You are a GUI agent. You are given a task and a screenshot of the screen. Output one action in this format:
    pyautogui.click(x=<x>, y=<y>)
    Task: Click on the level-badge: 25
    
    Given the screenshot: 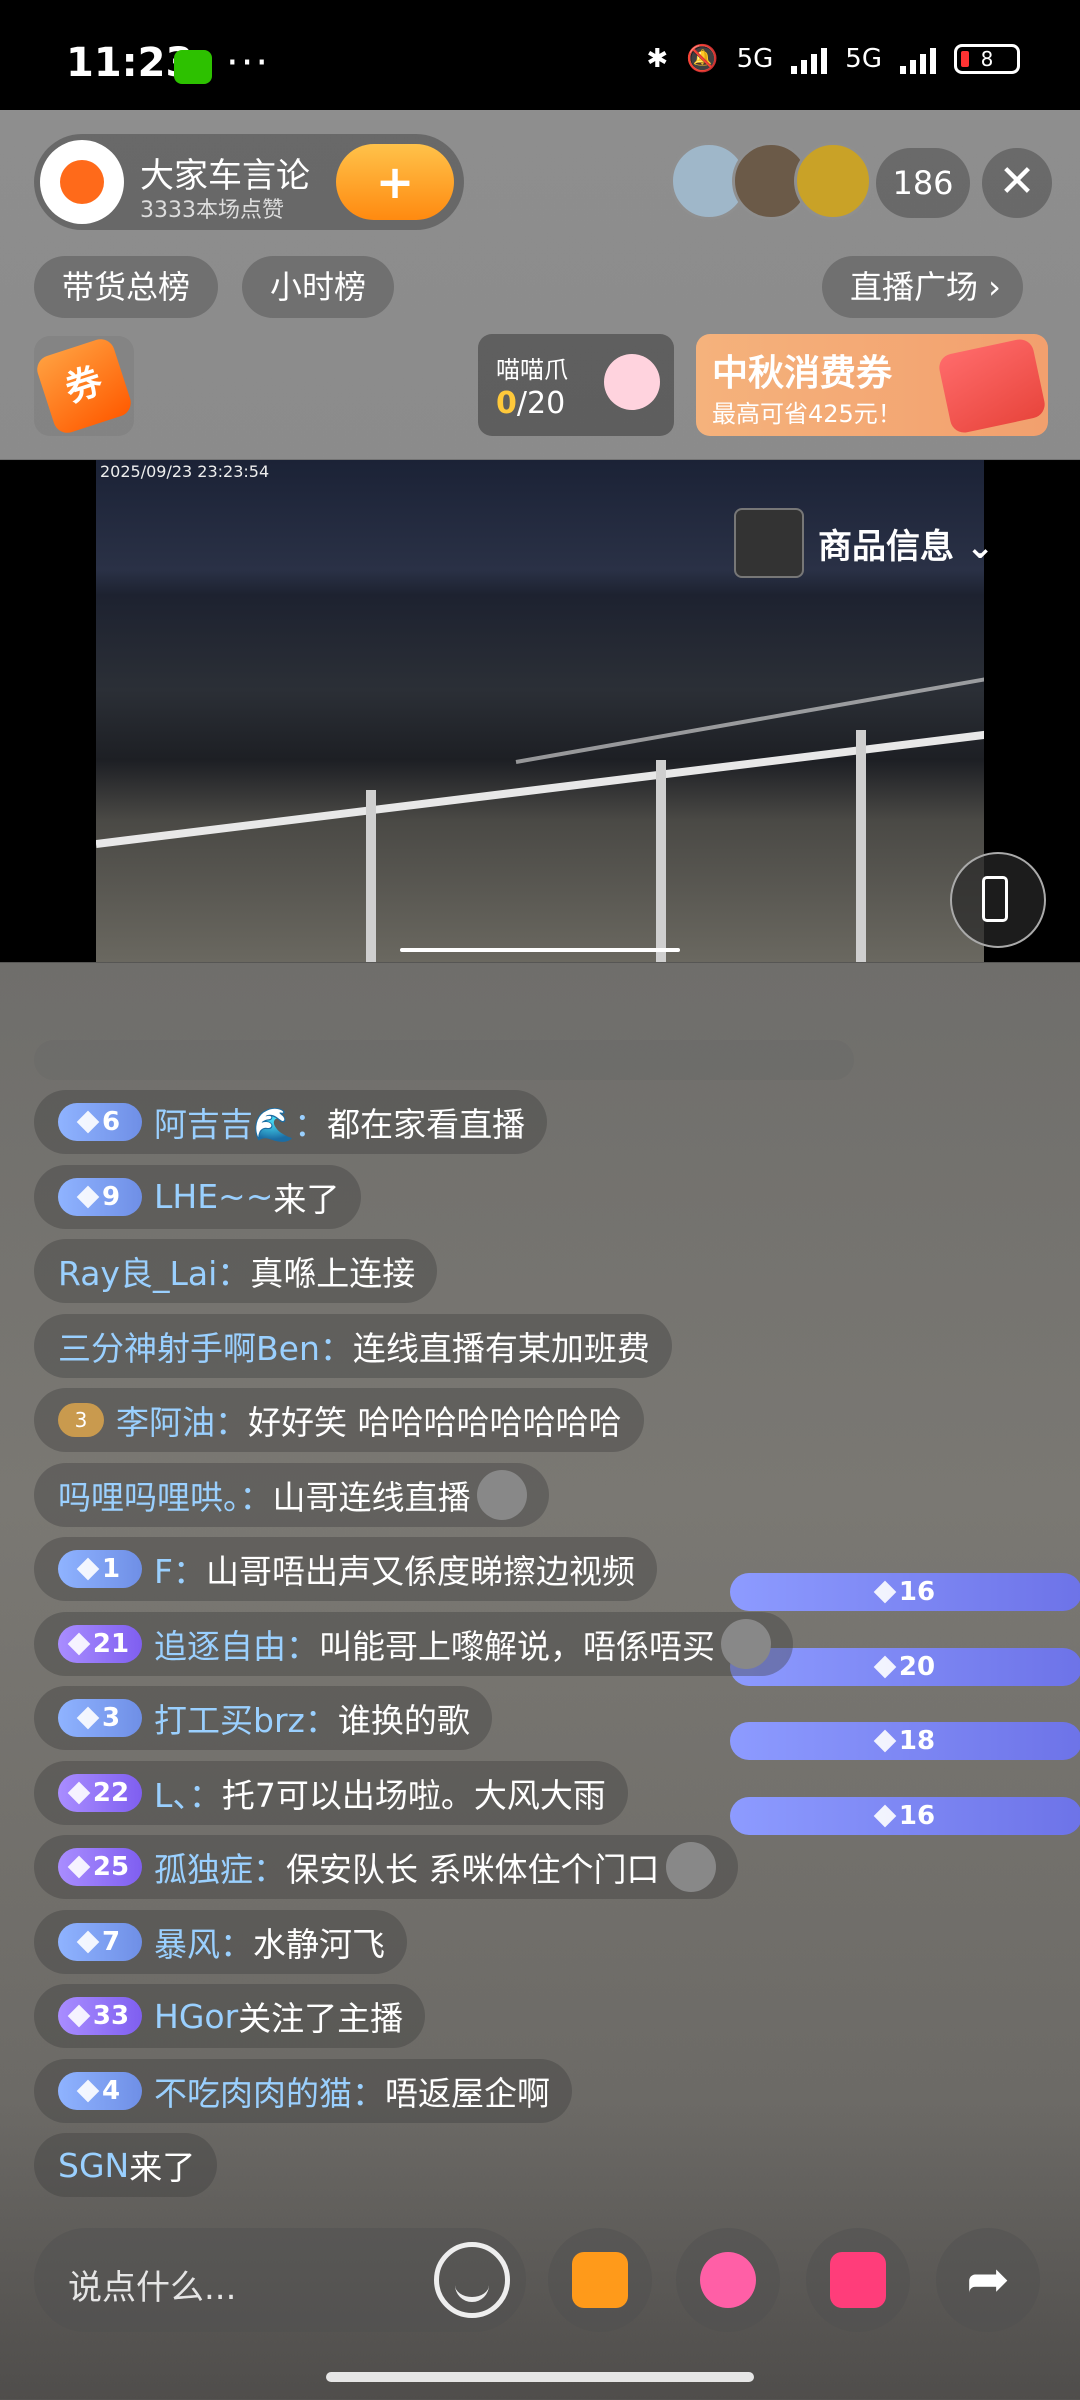 What is the action you would take?
    pyautogui.click(x=100, y=1867)
    